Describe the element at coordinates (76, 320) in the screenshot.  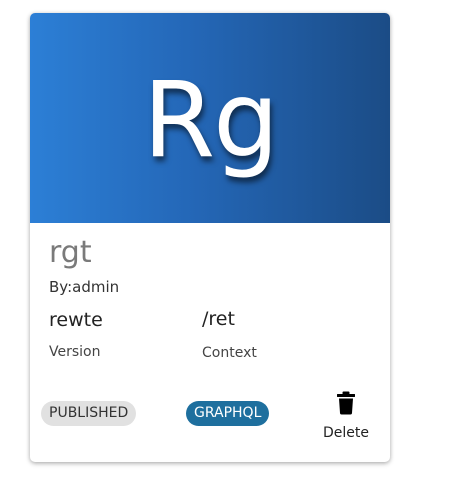
I see `version-value: rewte` at that location.